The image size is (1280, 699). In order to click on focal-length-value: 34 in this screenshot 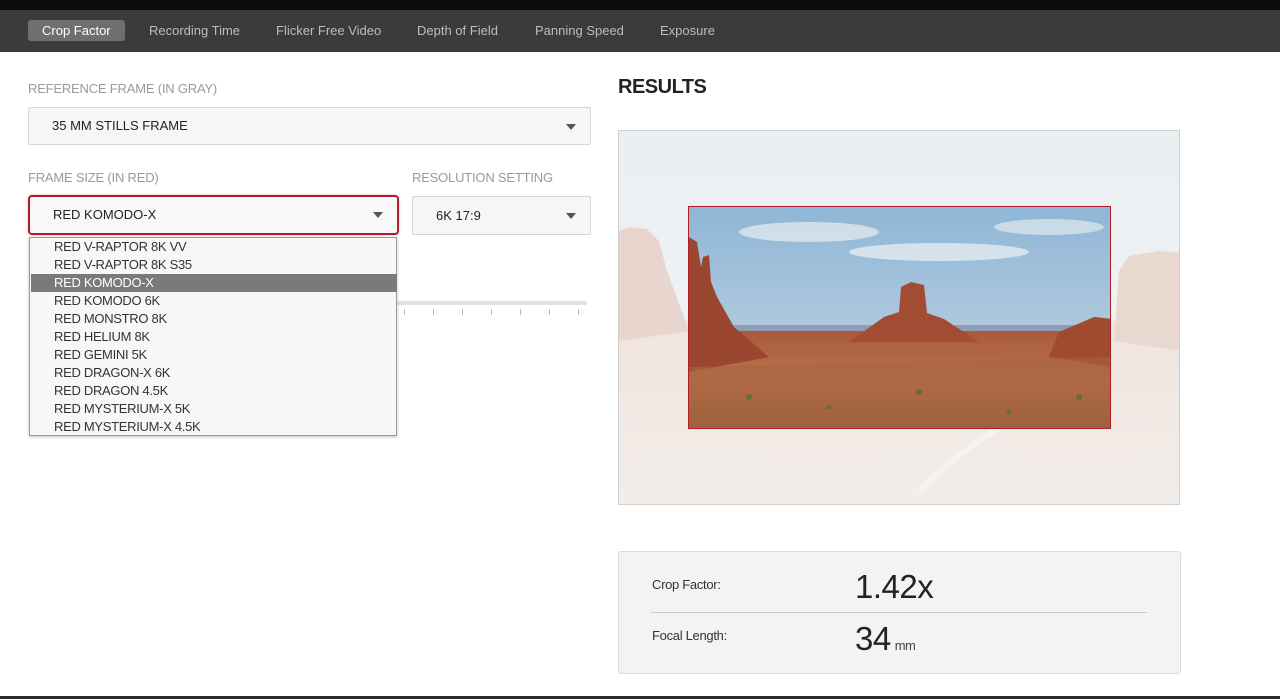, I will do `click(873, 638)`.